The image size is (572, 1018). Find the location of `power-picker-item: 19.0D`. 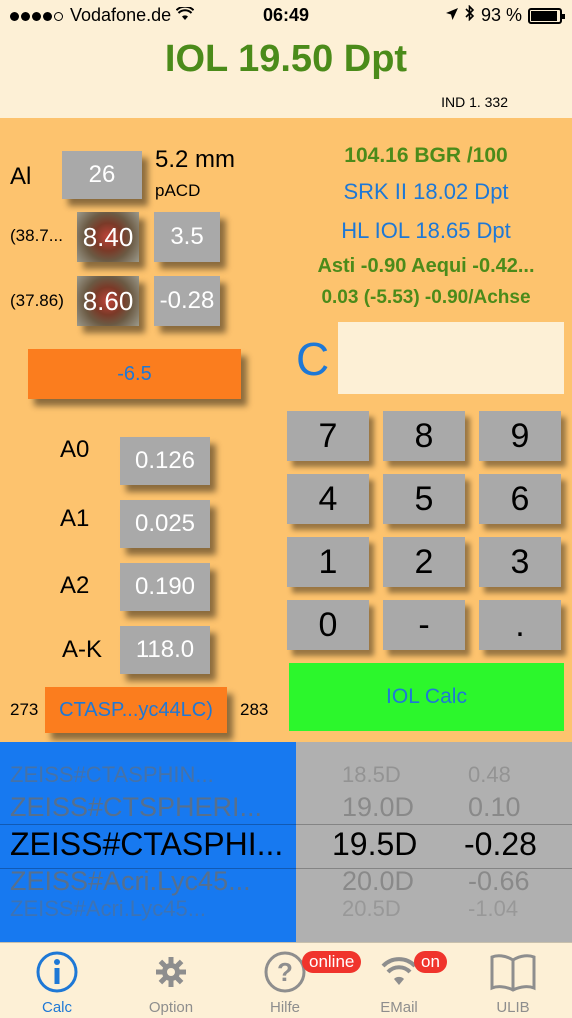

power-picker-item: 19.0D is located at coordinates (378, 807).